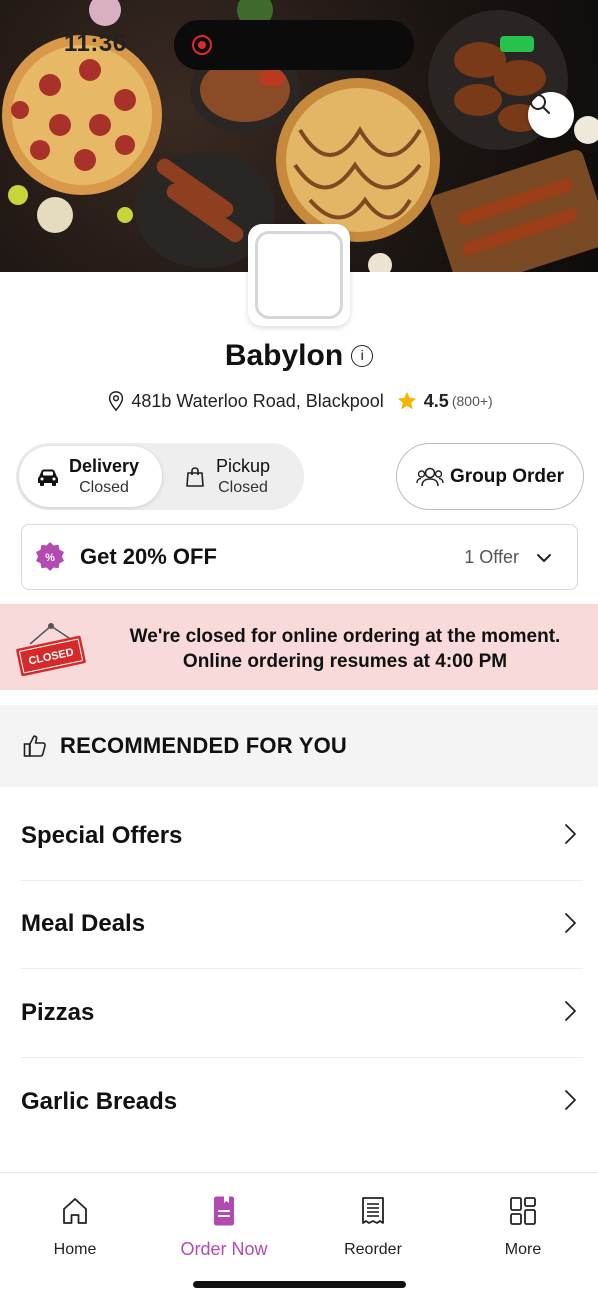  I want to click on receipt-icon, so click(373, 1210).